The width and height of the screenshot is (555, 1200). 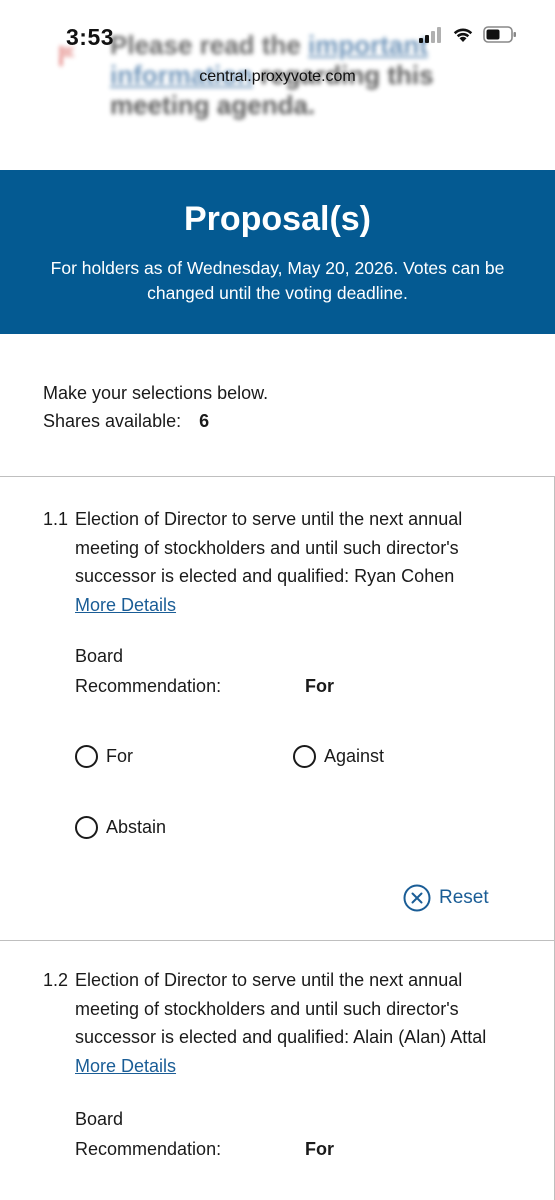 I want to click on reset-label: Reset, so click(x=464, y=897).